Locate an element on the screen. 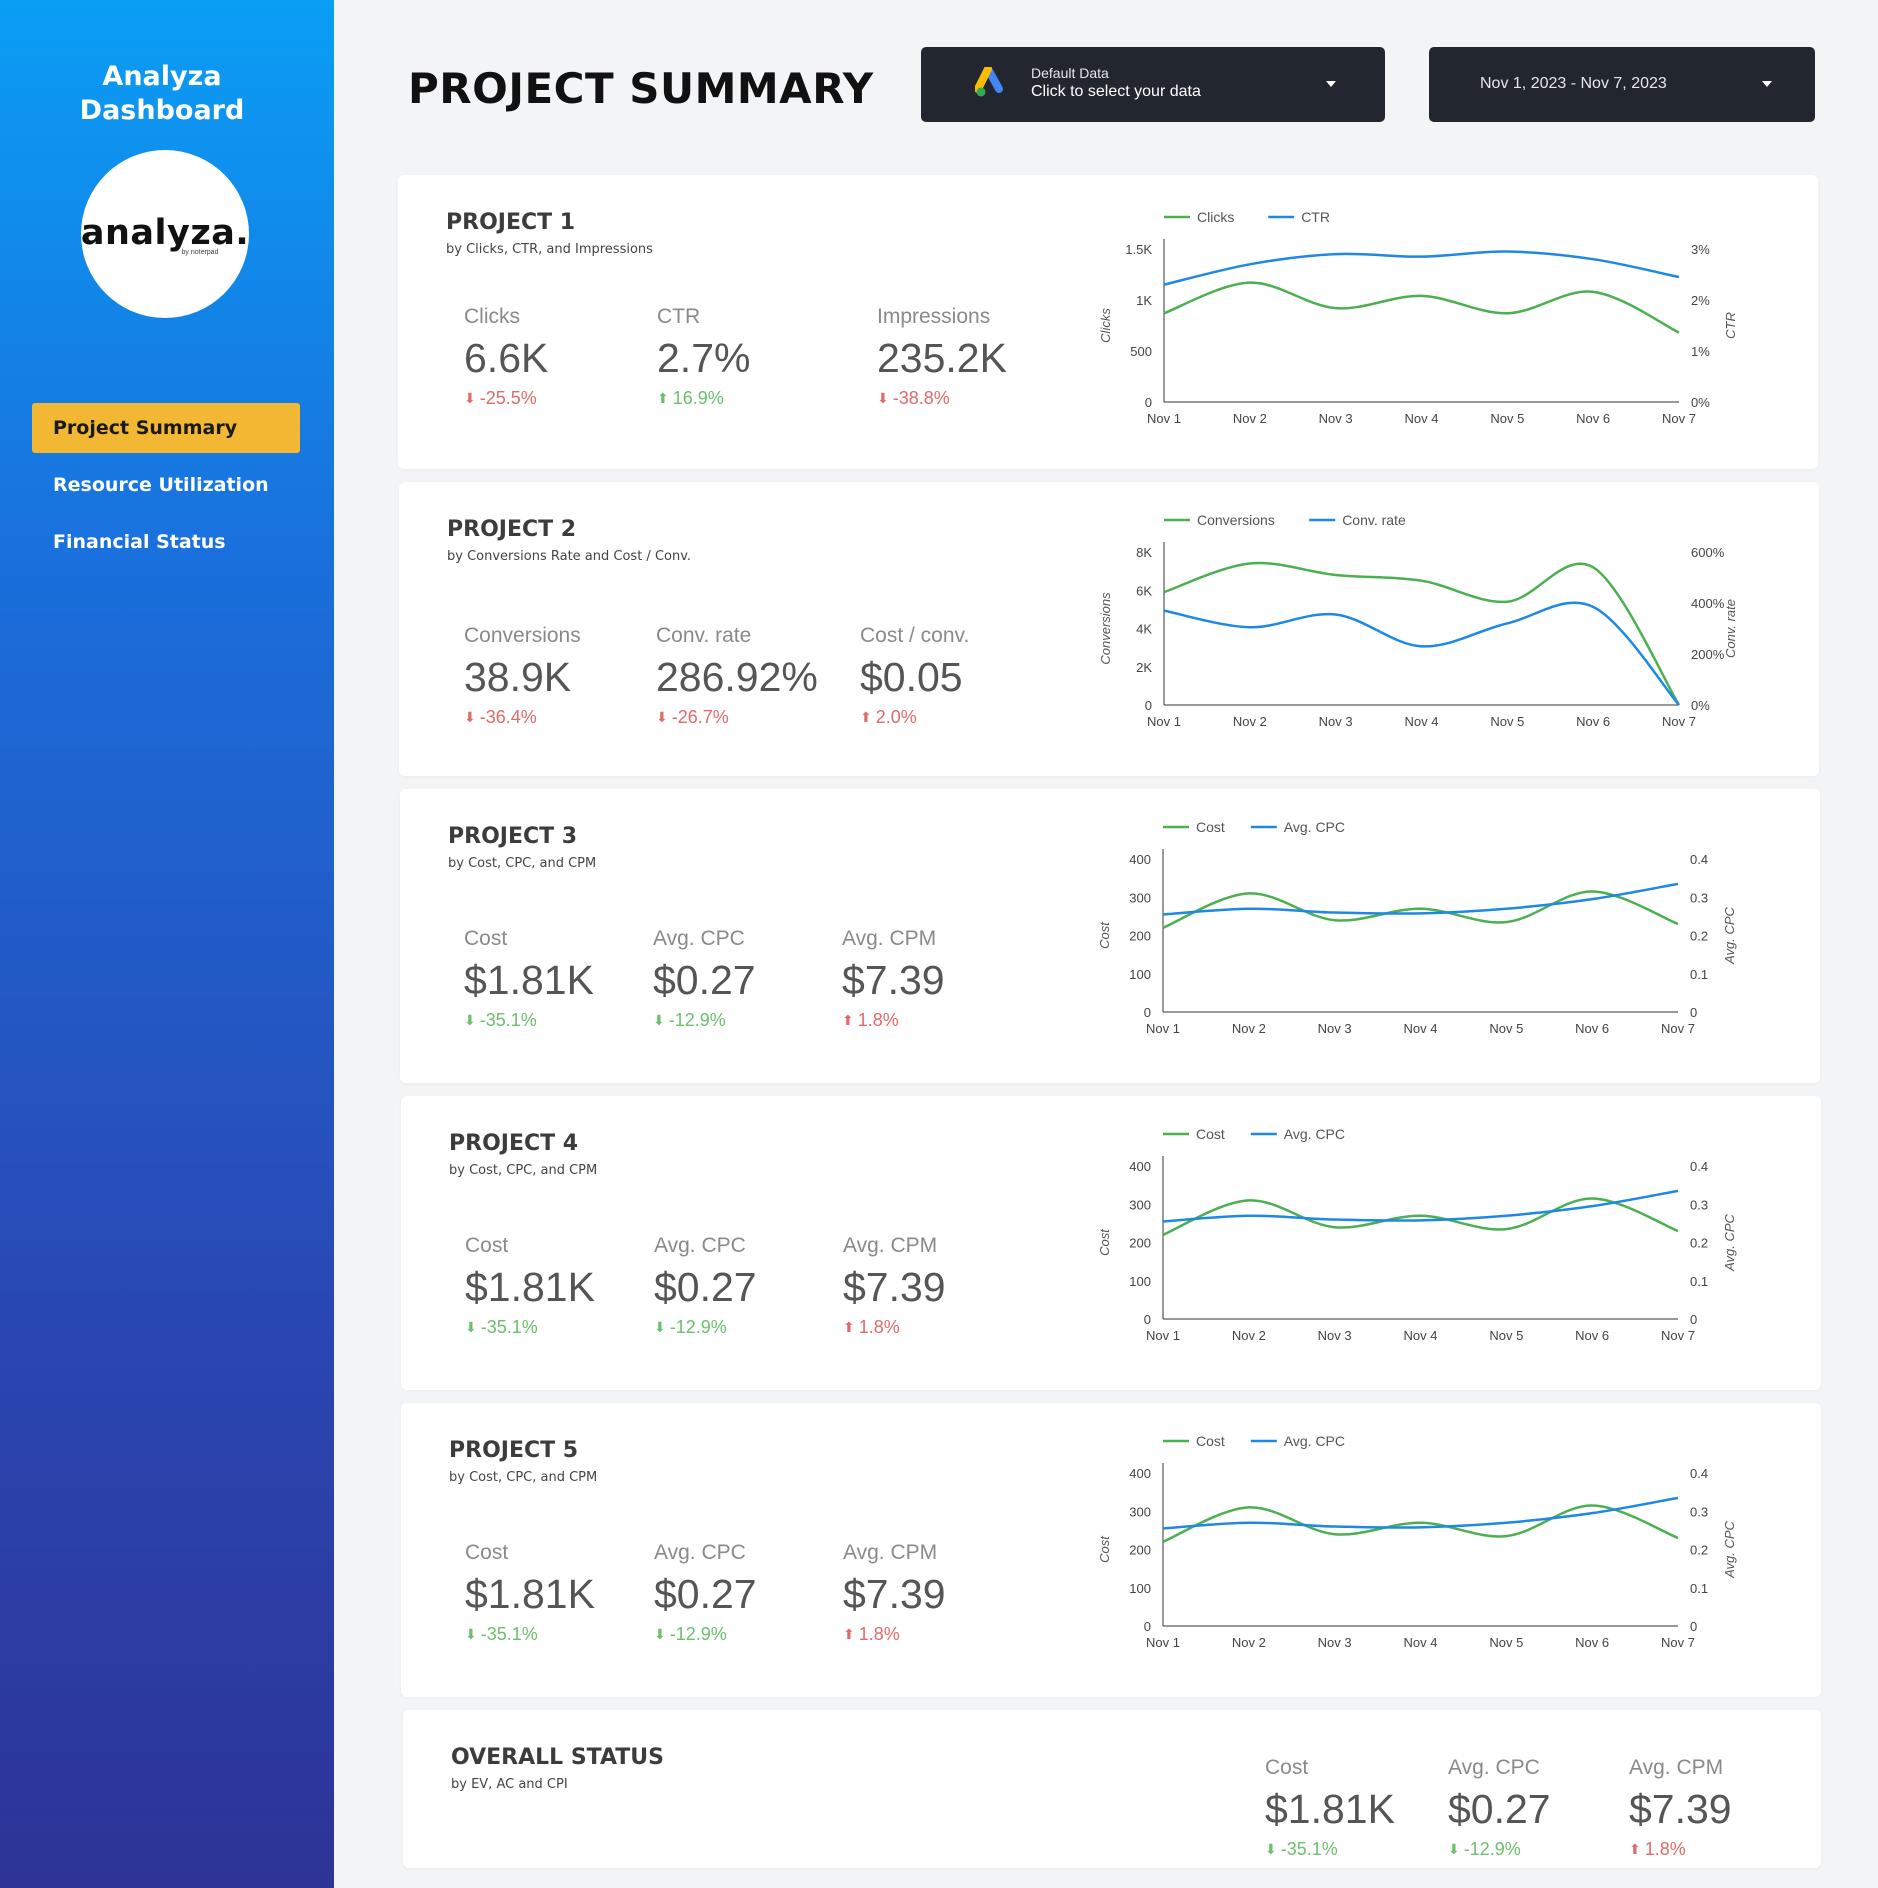 Image resolution: width=1878 pixels, height=1888 pixels. metric-conversions: Conversions 38.9K ⬇ -36.4% is located at coordinates (522, 676).